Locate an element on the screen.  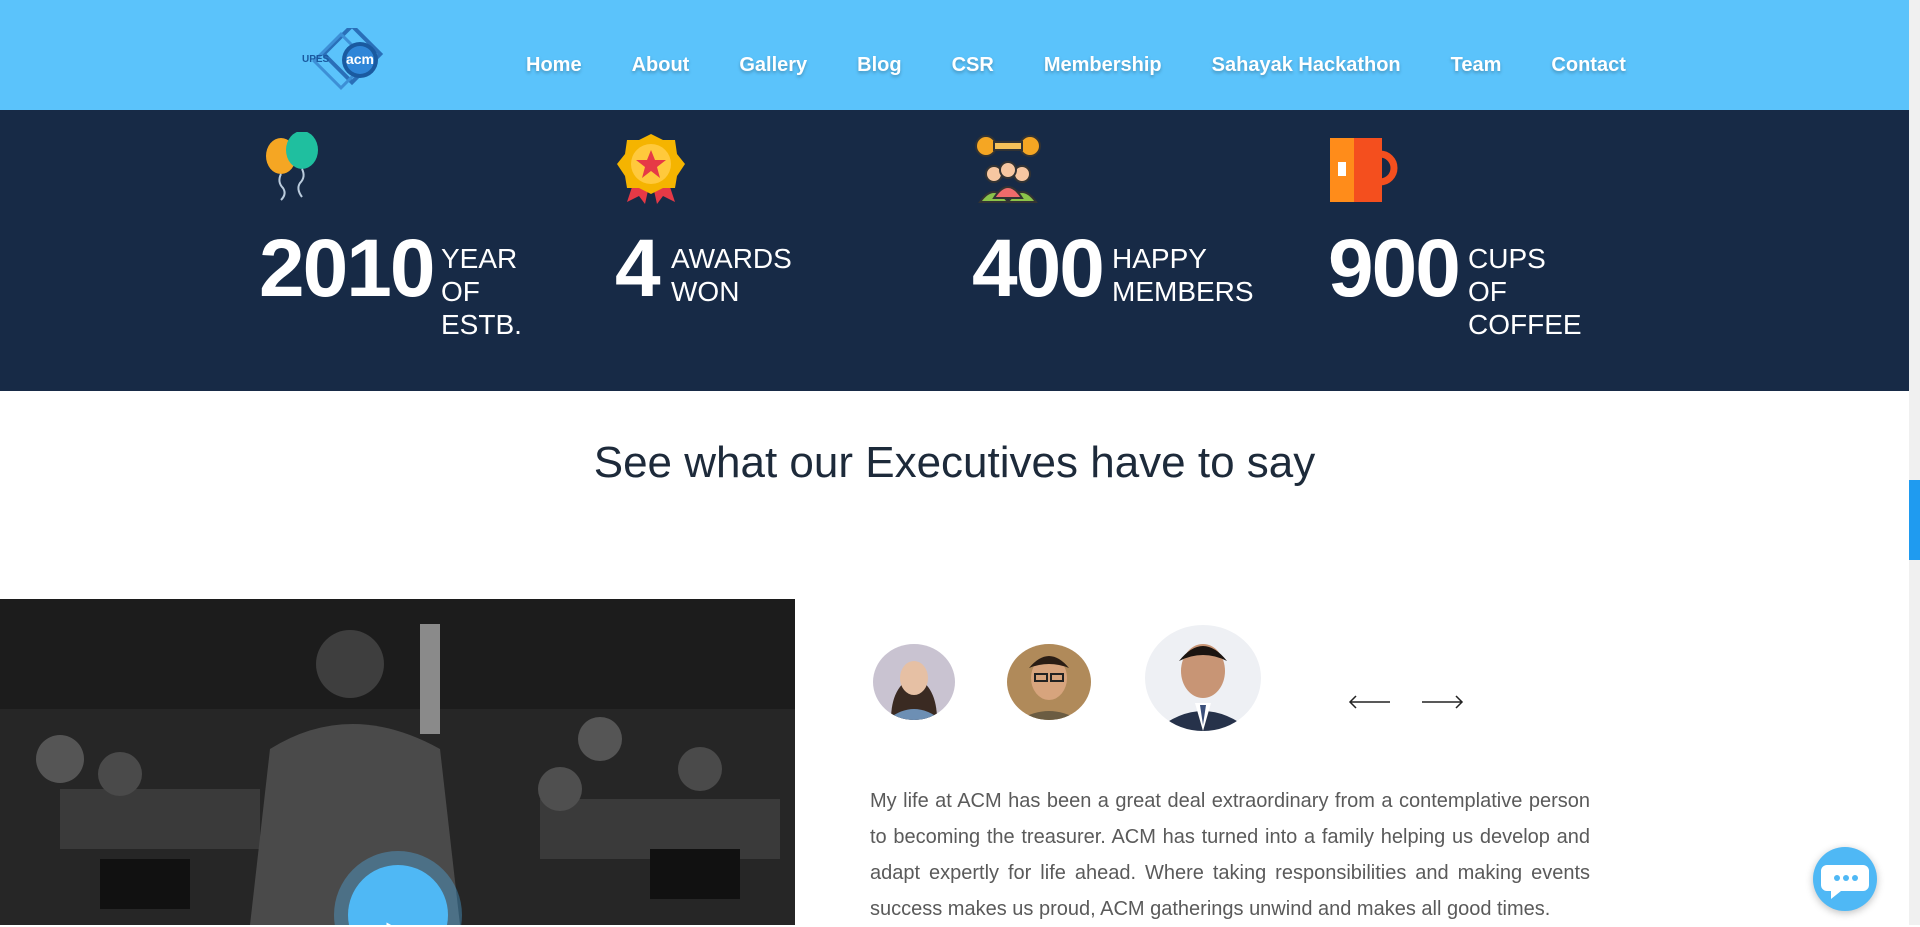
video-thumbnail is located at coordinates (397, 762).